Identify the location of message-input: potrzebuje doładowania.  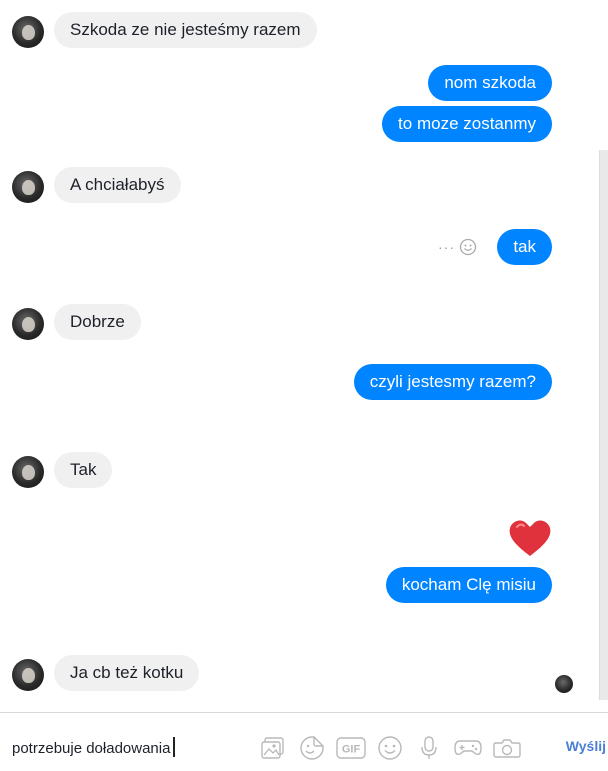
(94, 747).